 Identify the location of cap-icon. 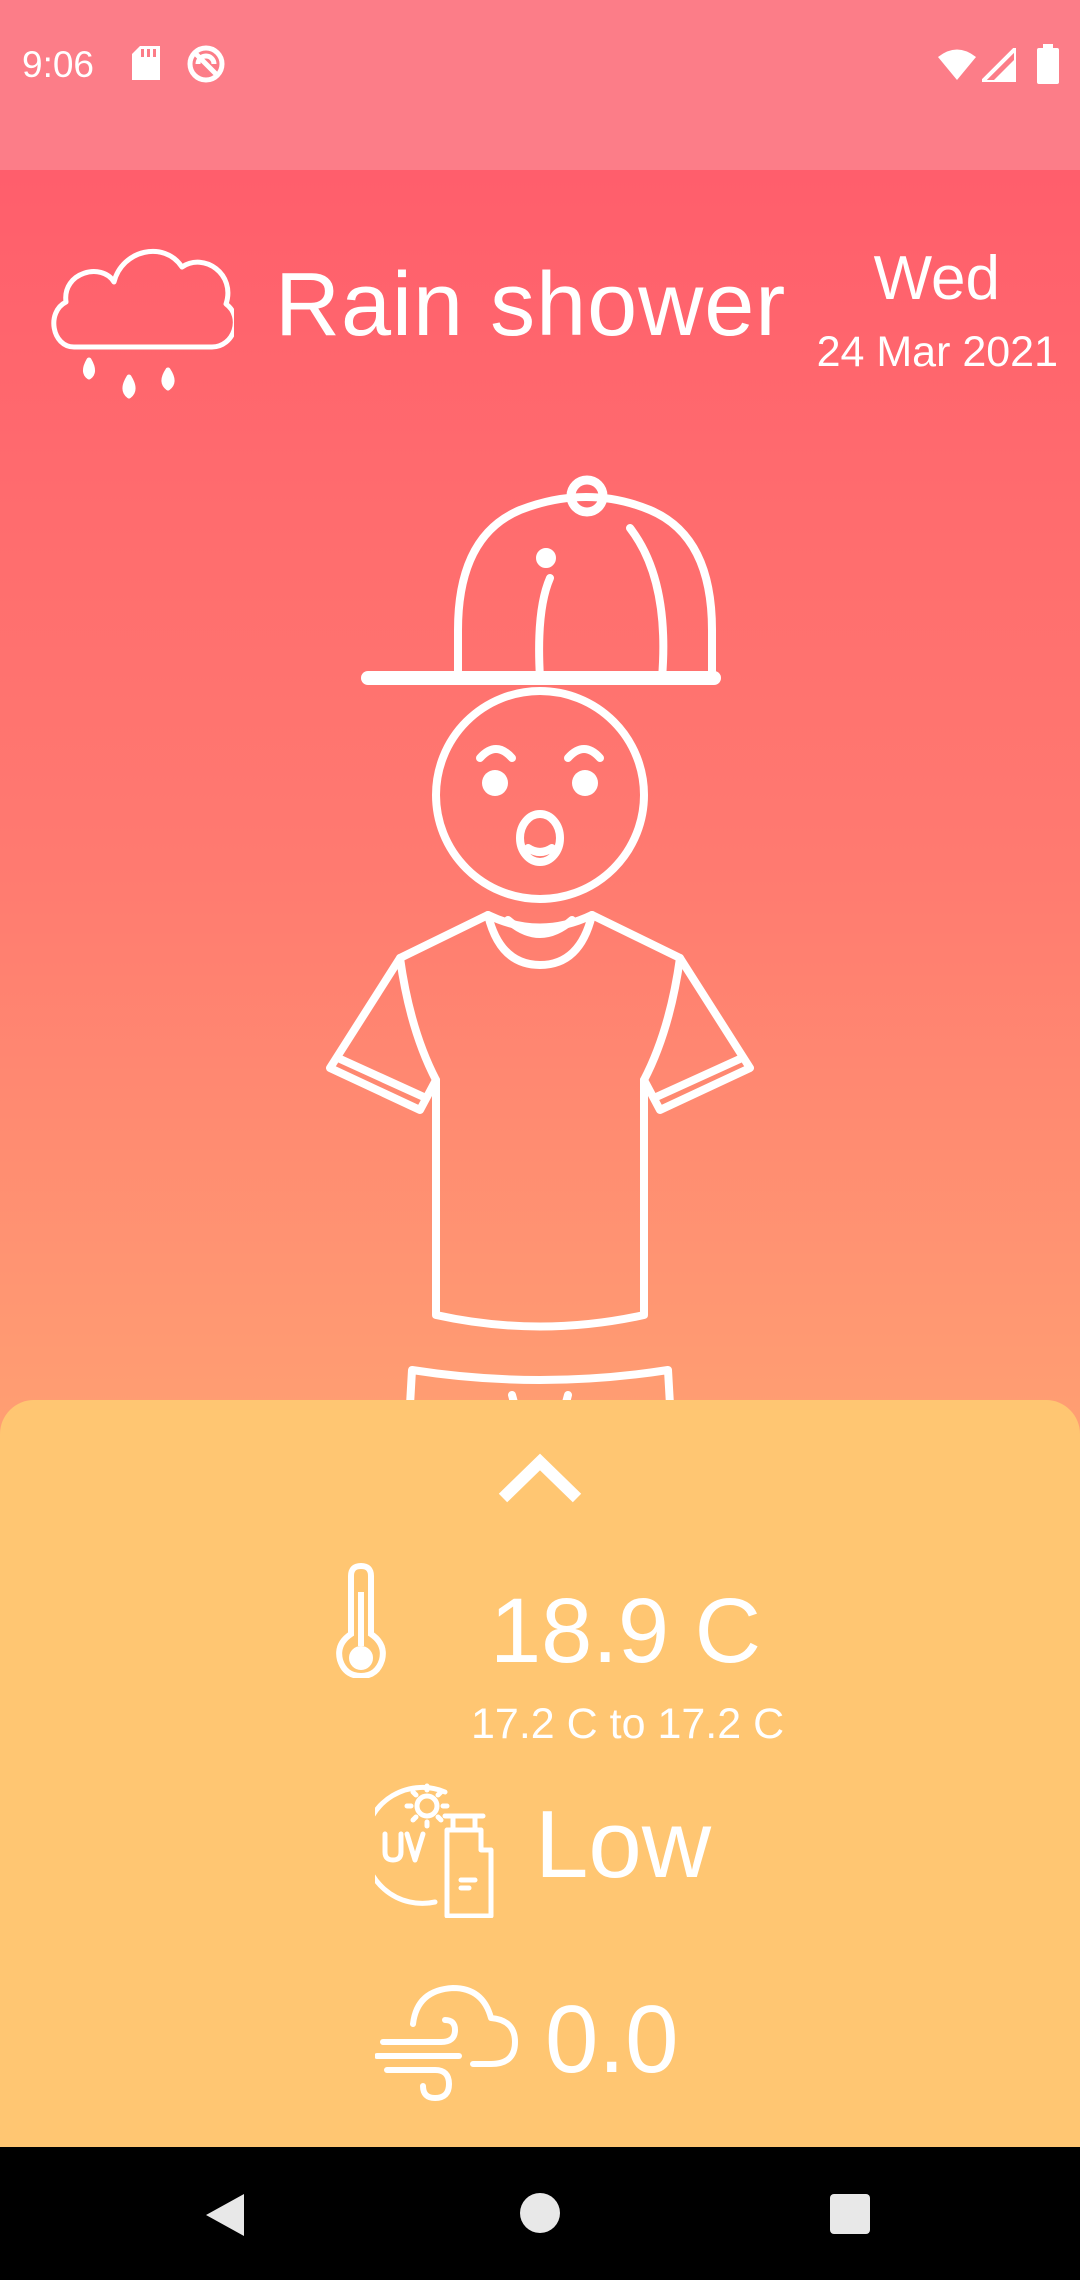
(541, 580).